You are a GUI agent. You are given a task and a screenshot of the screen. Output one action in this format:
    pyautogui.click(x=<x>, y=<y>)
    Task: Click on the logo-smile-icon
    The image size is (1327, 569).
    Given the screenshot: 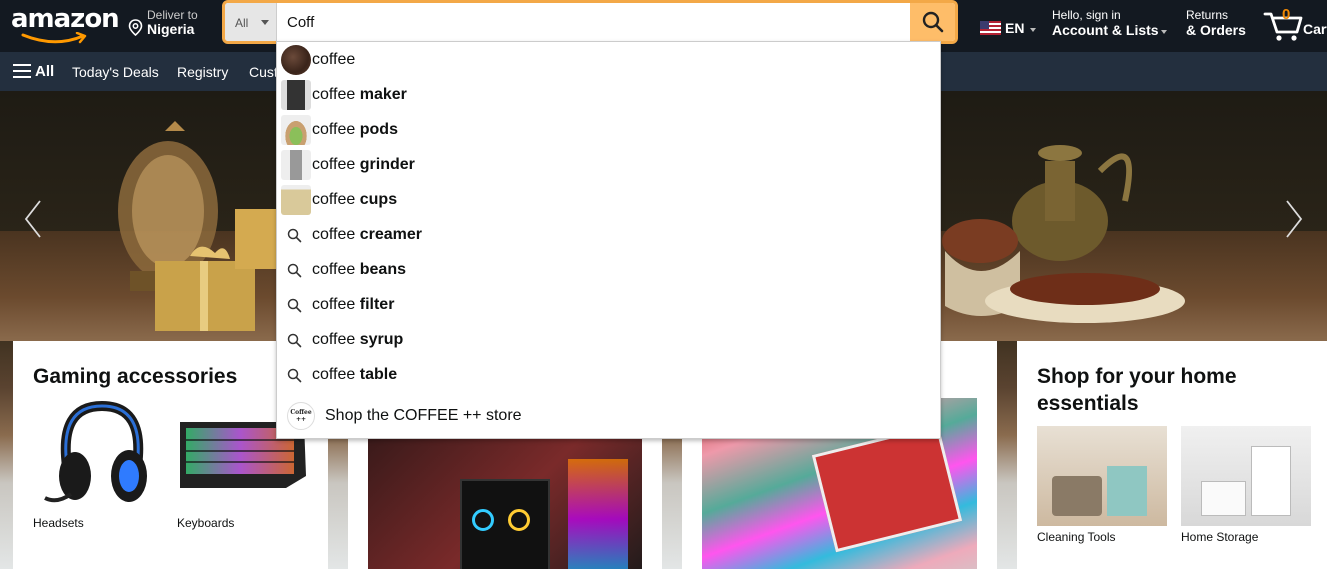 What is the action you would take?
    pyautogui.click(x=54, y=38)
    